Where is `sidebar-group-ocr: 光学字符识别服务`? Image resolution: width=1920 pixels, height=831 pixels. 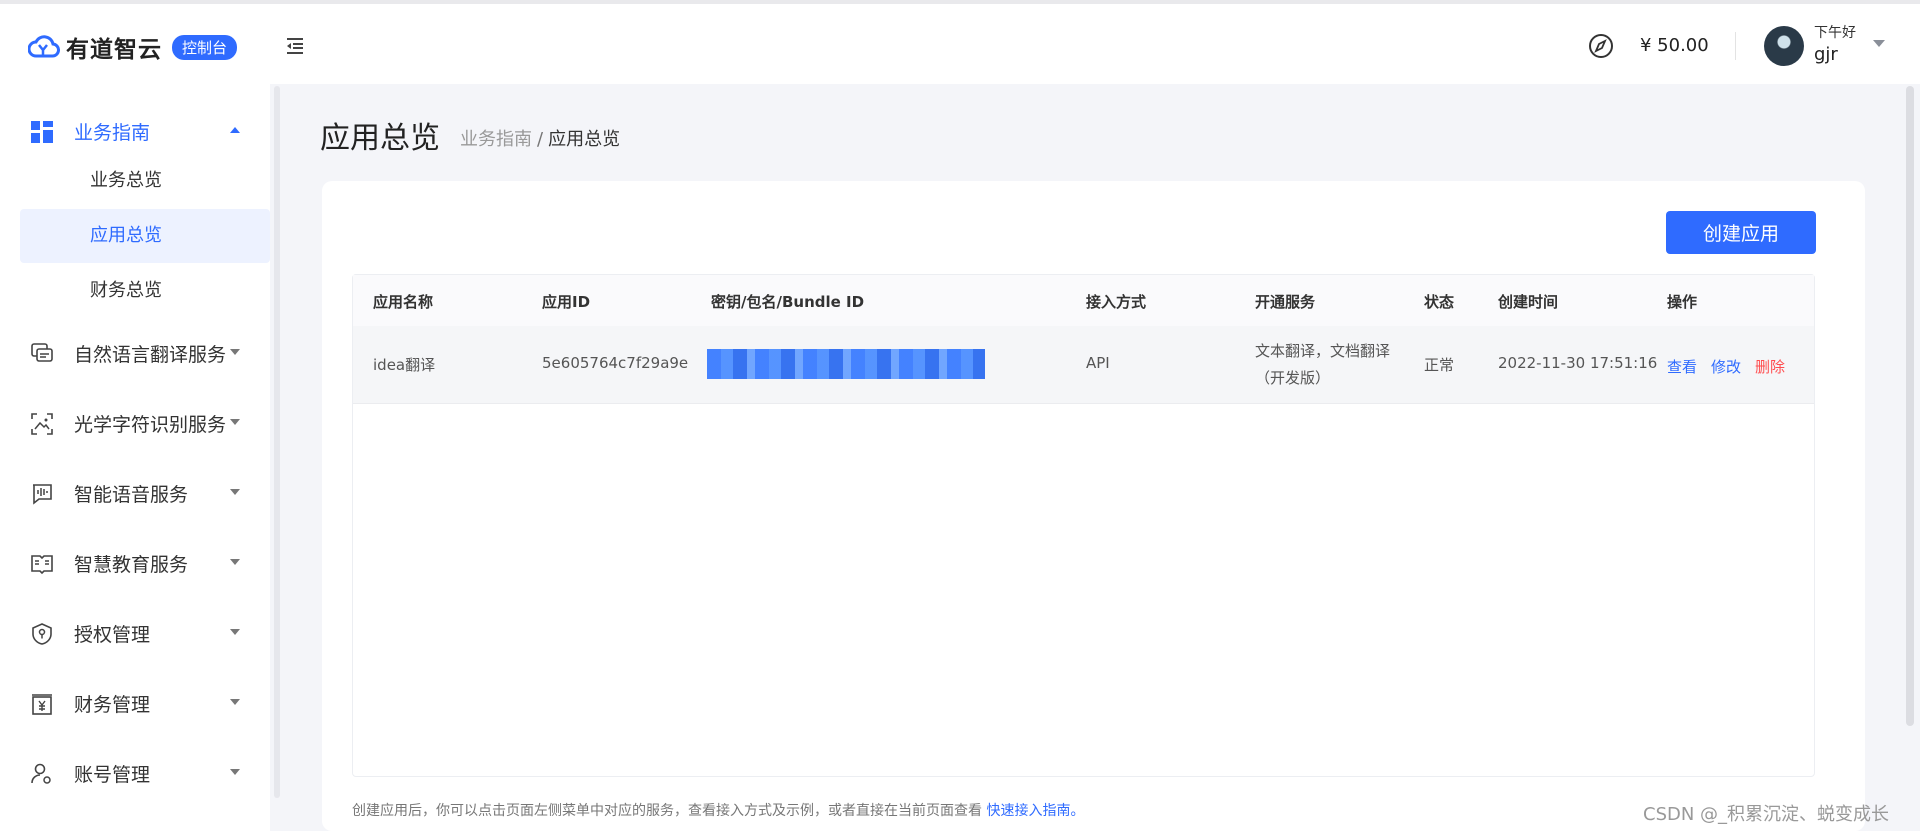
sidebar-group-ocr: 光学字符识别服务 is located at coordinates (135, 423).